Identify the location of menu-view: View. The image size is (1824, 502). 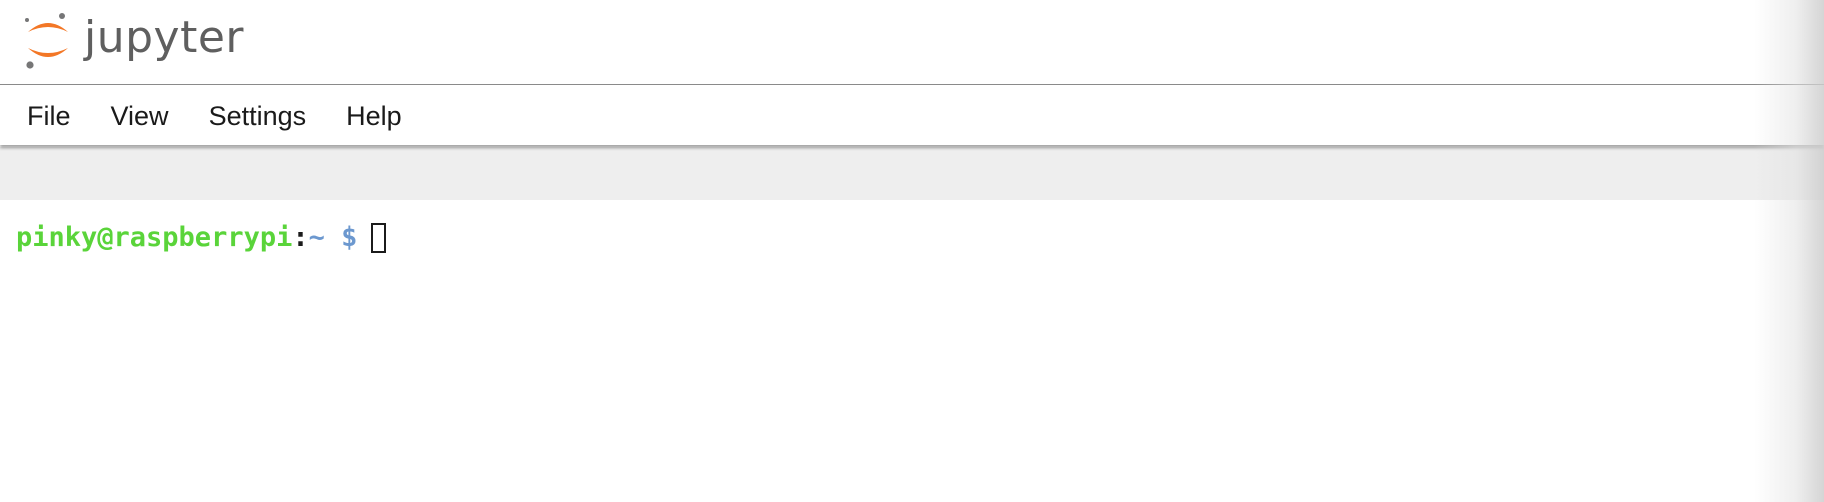
(140, 115).